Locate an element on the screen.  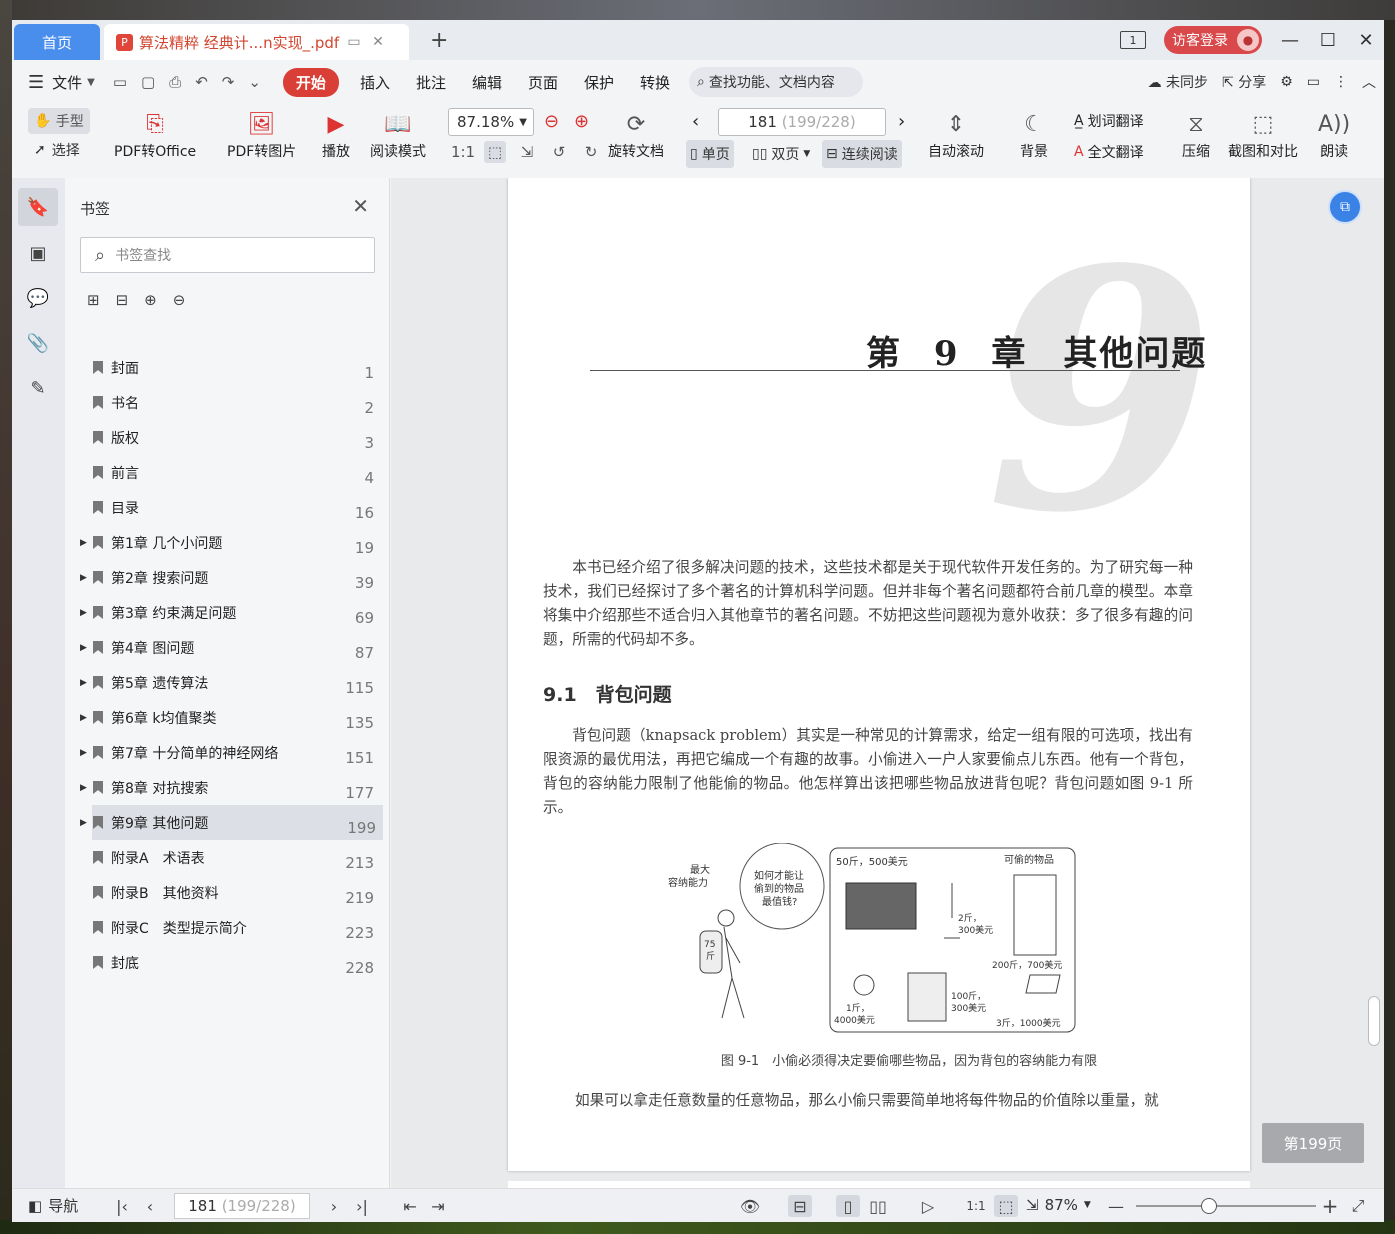
bookmark-item: 附录C 类型提示简介 223 is located at coordinates (227, 927).